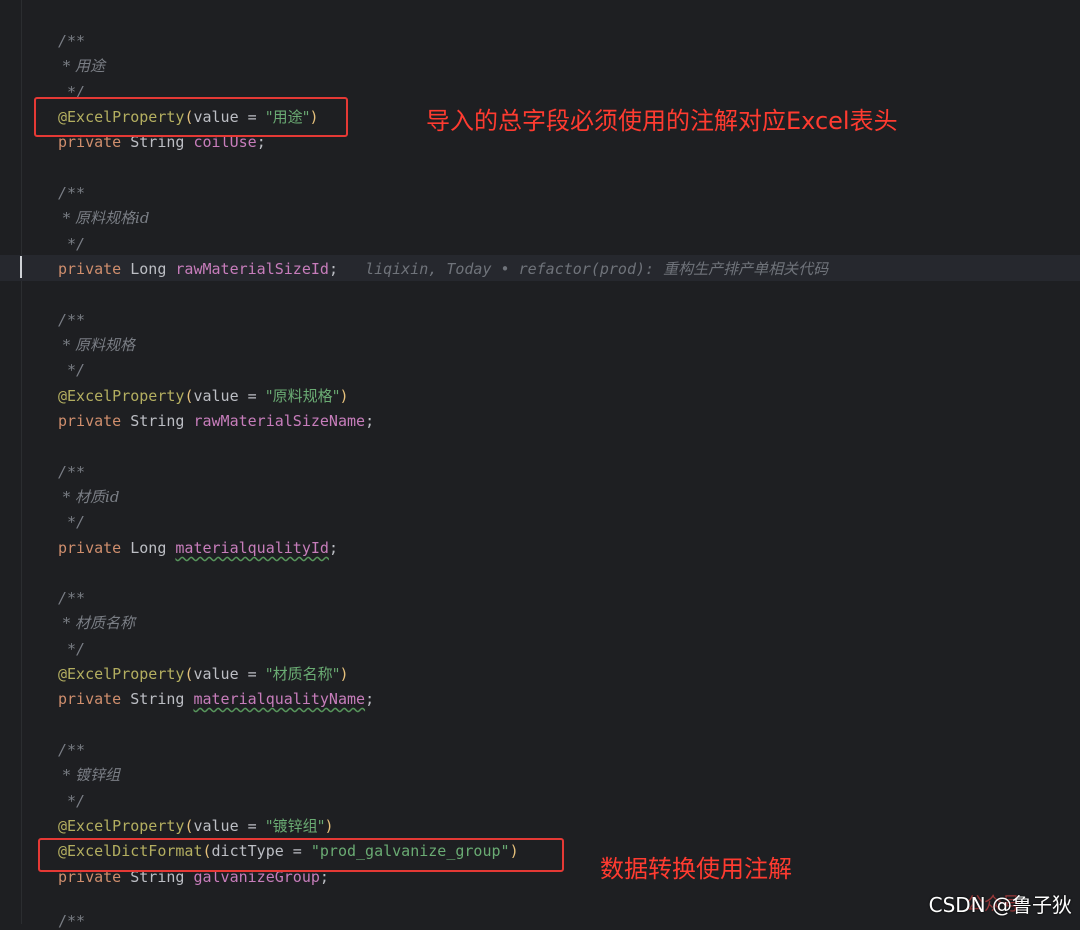 The width and height of the screenshot is (1080, 930). Describe the element at coordinates (89, 497) in the screenshot. I see `javadoc-comment: * 材质id` at that location.